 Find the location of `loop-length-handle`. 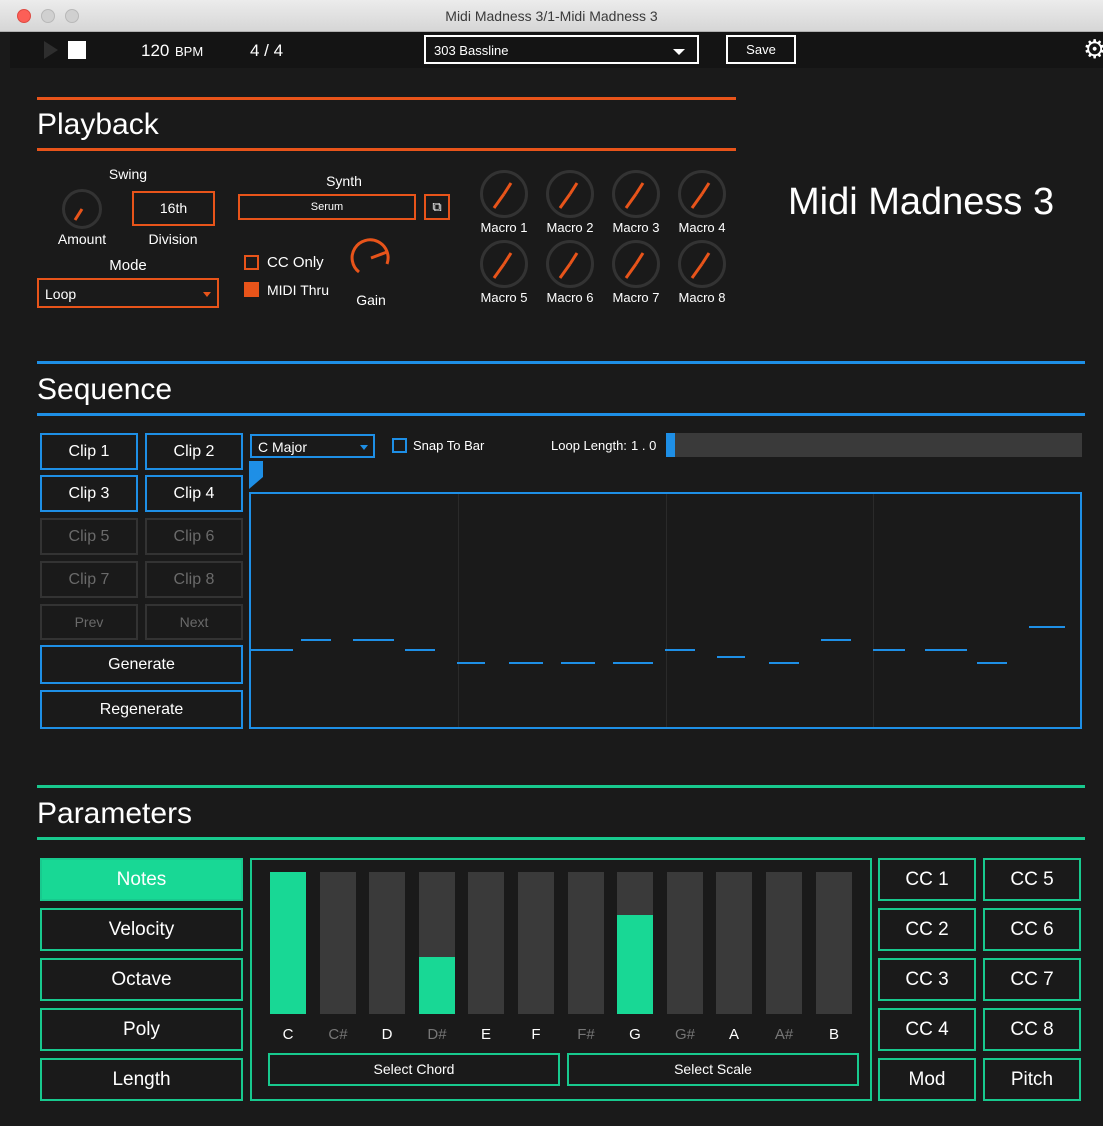

loop-length-handle is located at coordinates (670, 445).